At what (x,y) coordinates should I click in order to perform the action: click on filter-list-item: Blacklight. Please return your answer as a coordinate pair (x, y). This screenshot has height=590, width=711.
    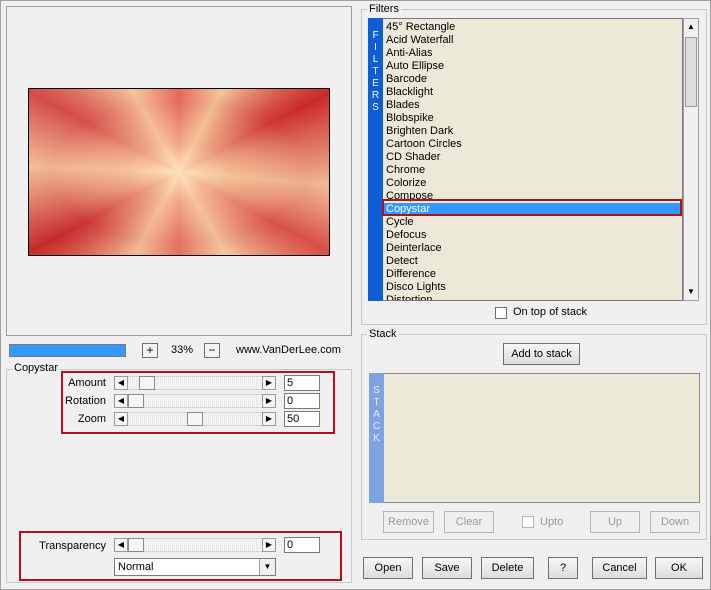
    Looking at the image, I should click on (532, 92).